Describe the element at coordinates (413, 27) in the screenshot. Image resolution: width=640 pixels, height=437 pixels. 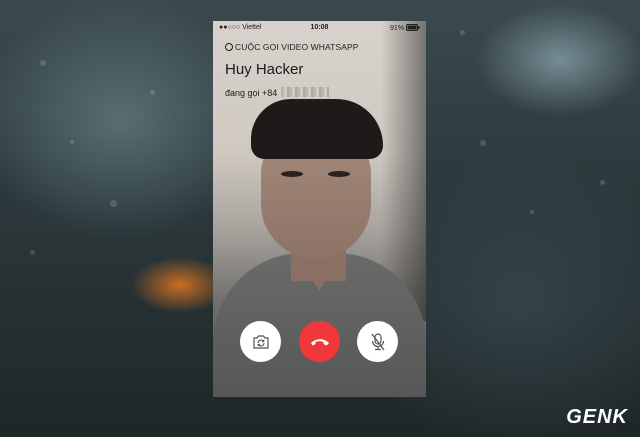
I see `battery-icon` at that location.